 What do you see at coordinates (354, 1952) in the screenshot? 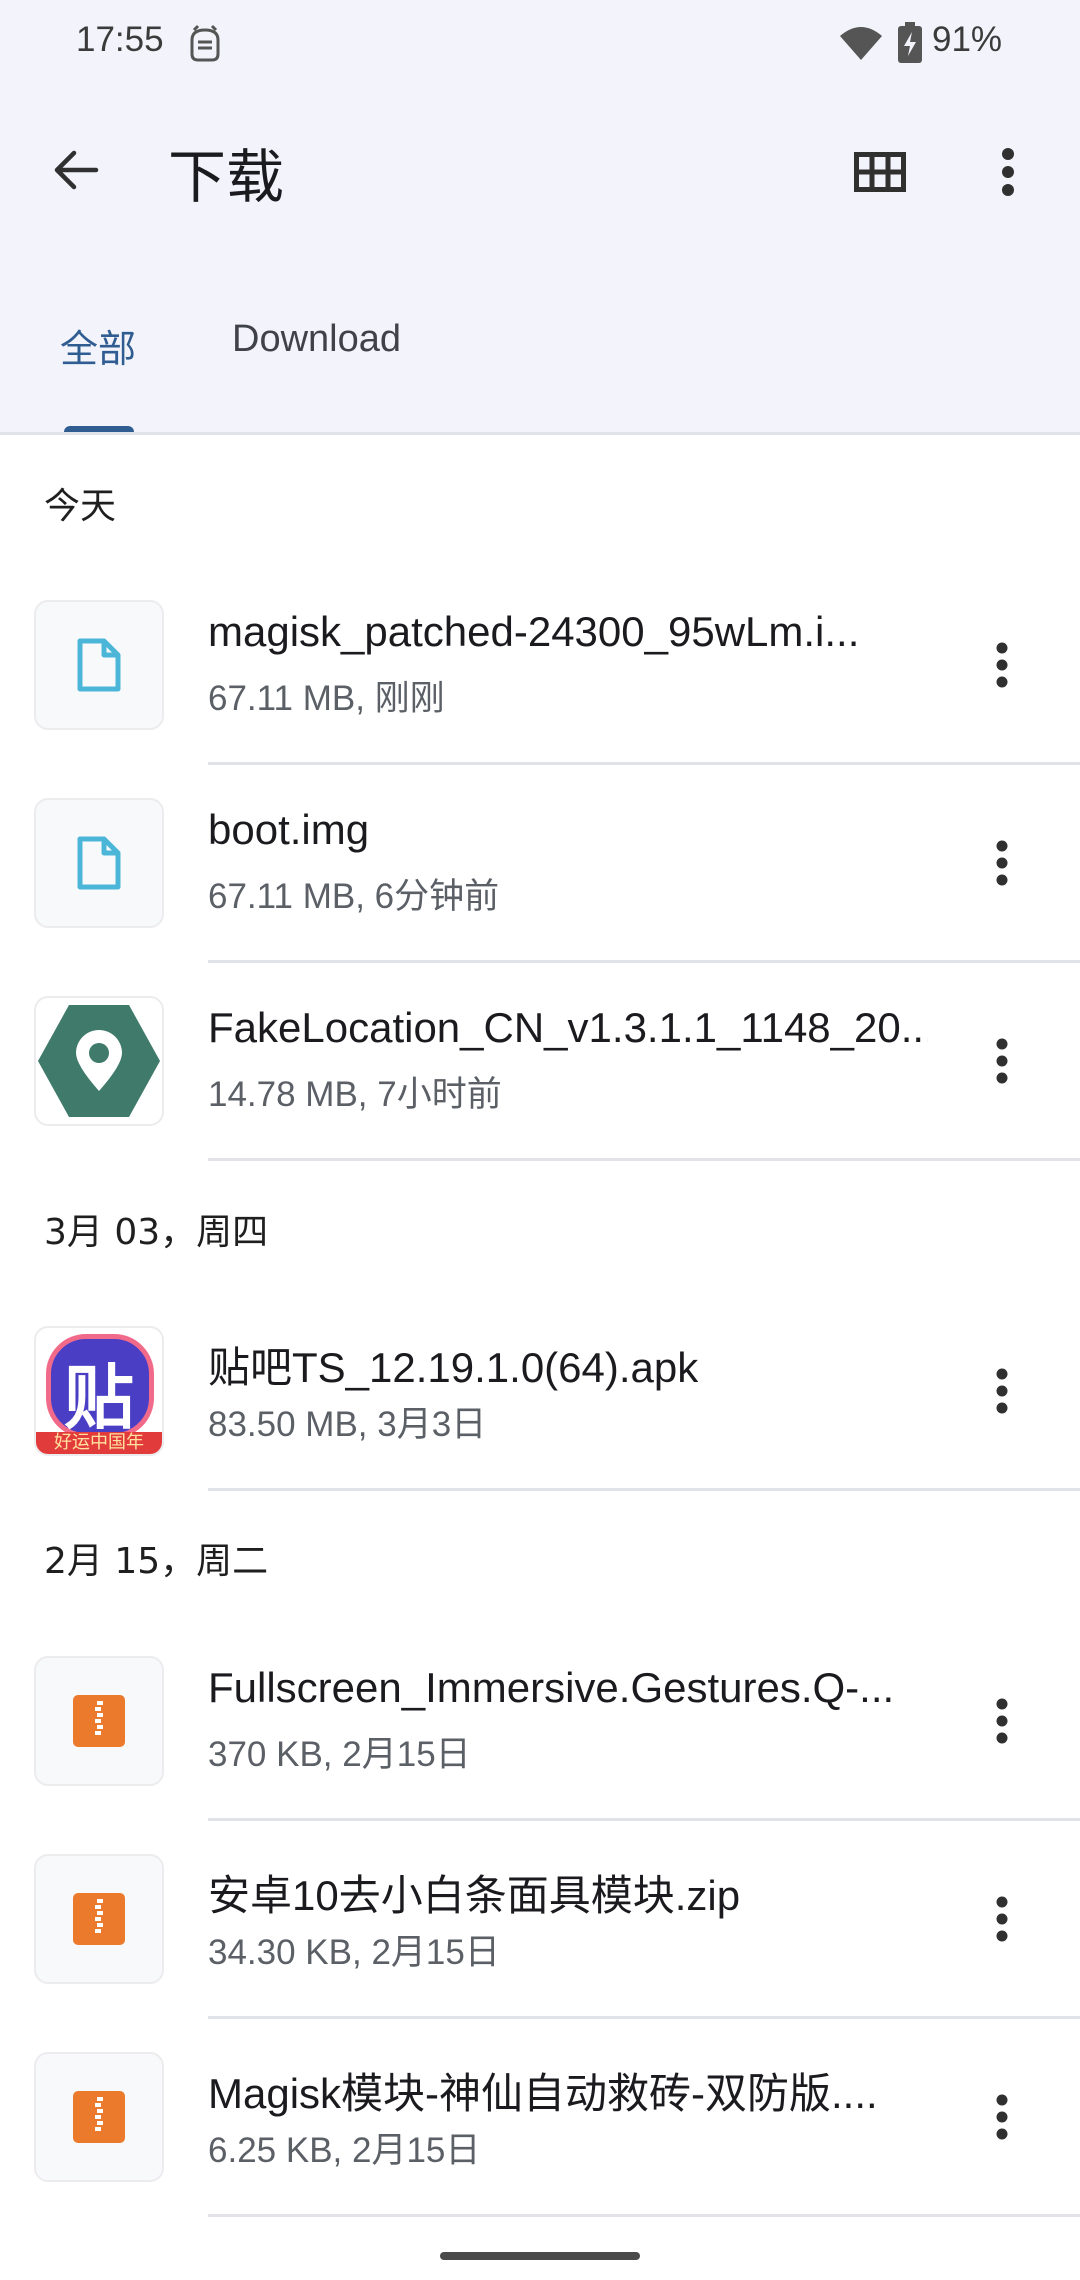
I see `file-meta: 34.30 KB, 2月15日` at bounding box center [354, 1952].